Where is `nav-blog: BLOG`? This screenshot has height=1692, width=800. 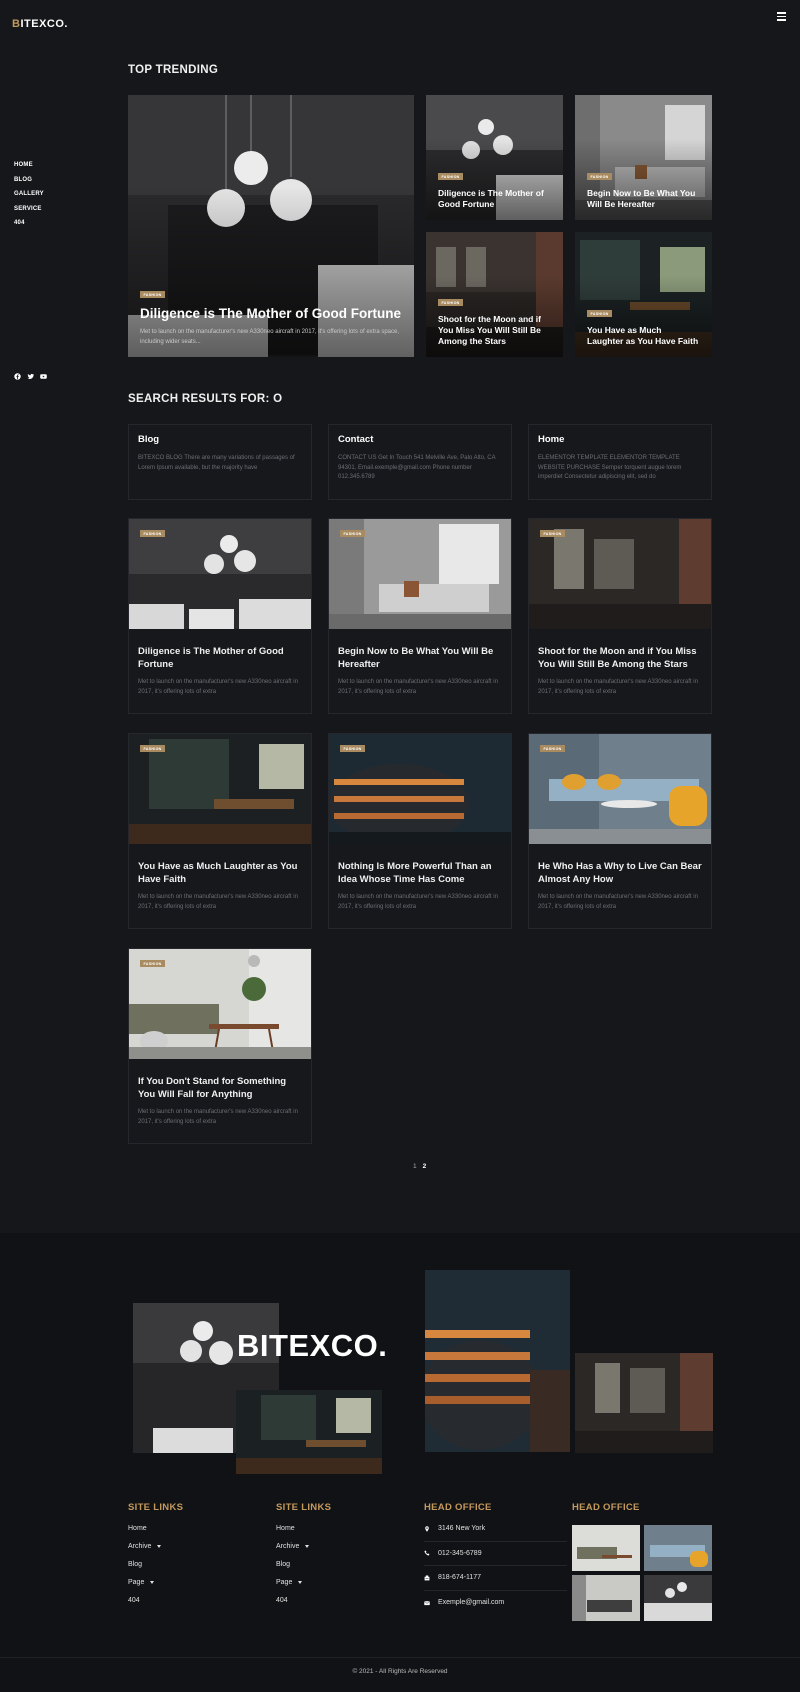
nav-blog: BLOG is located at coordinates (29, 180).